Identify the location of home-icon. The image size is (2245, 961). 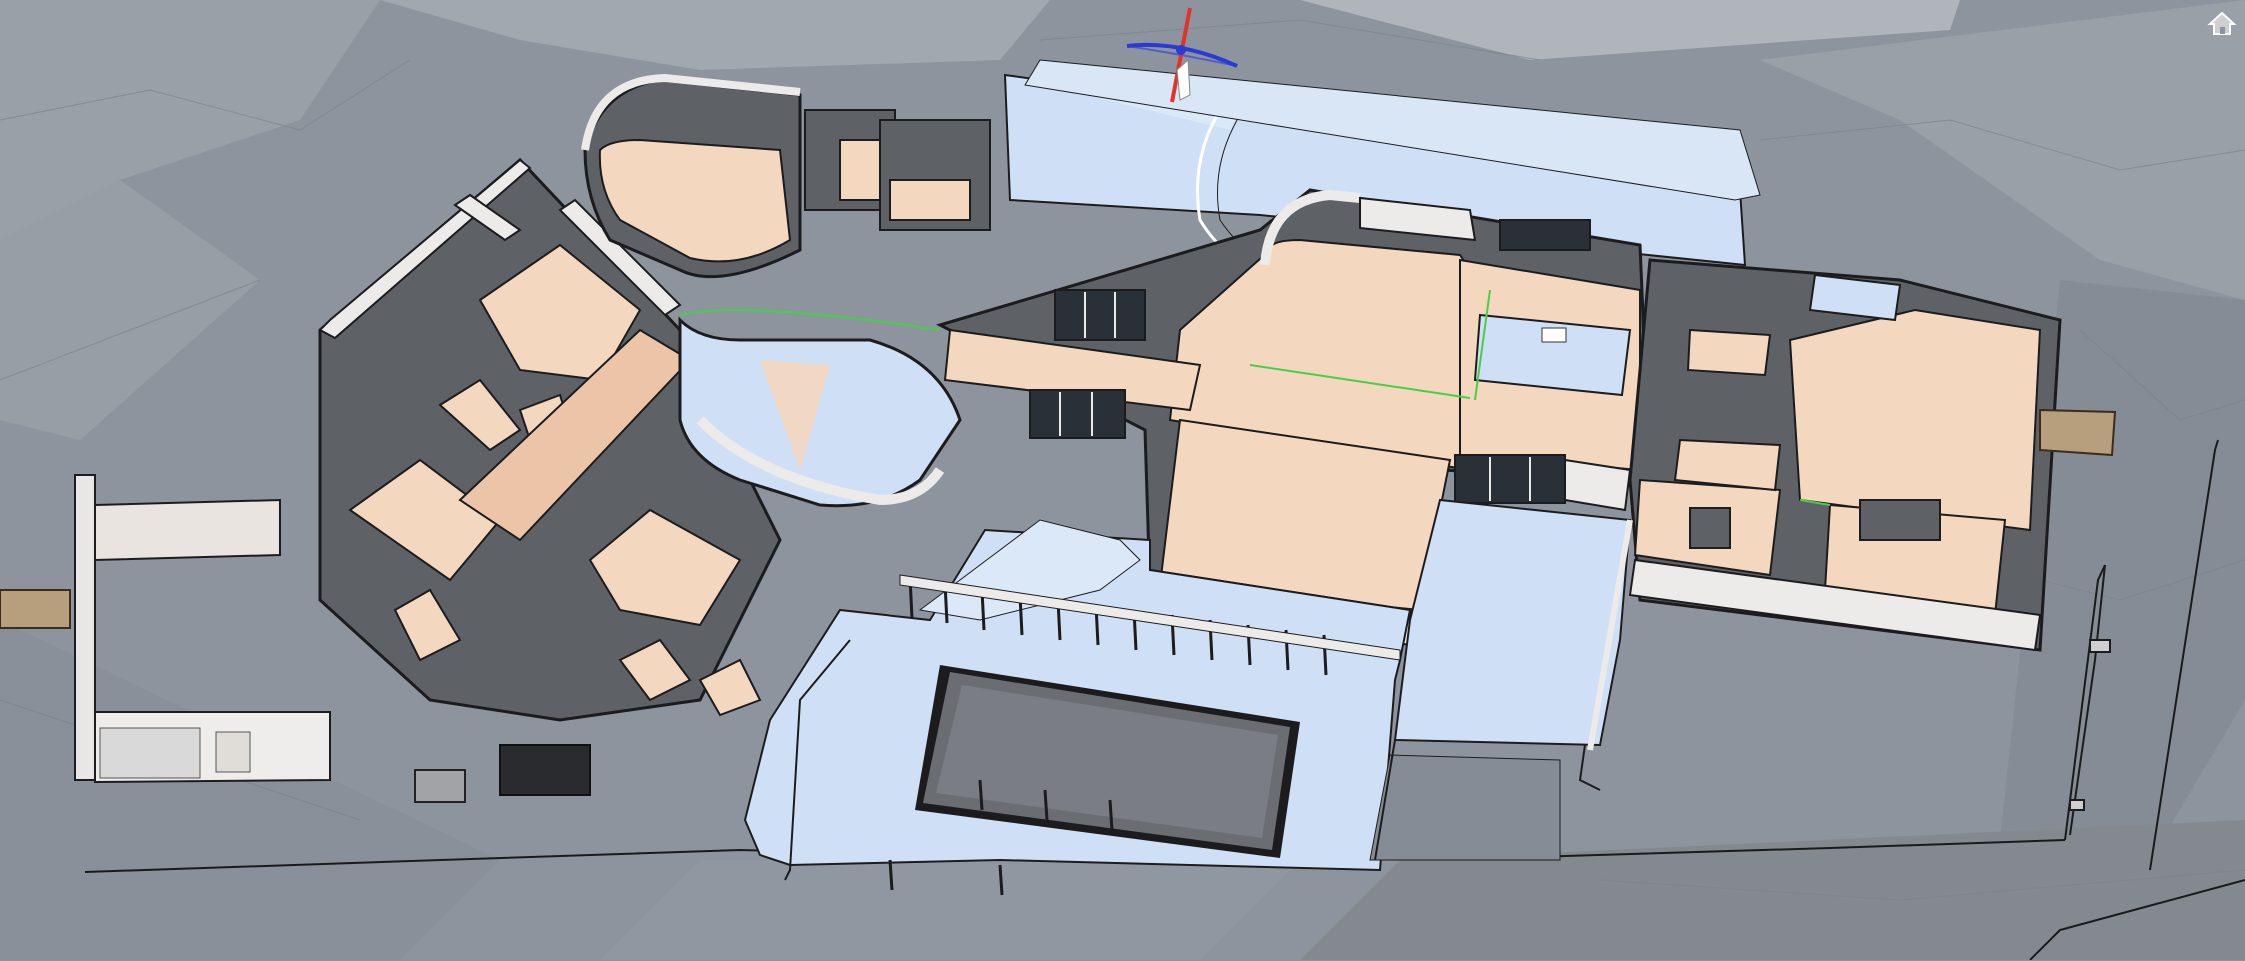
(2222, 23).